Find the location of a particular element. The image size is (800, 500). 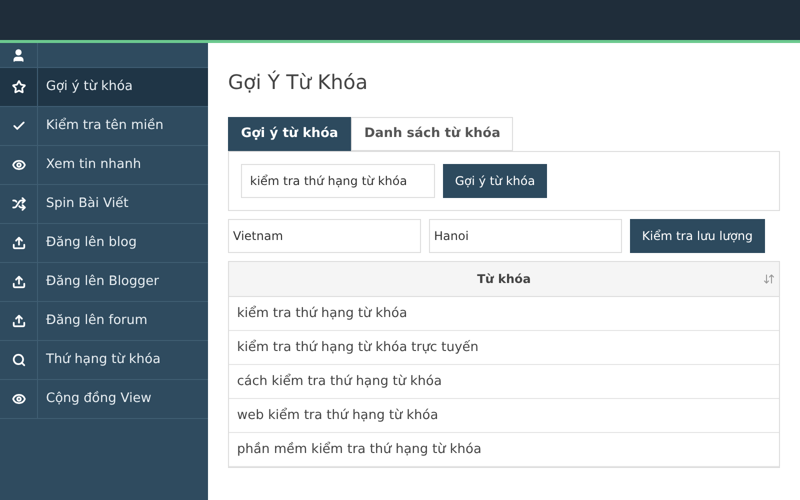

sidebar-item: Cộng đồng View is located at coordinates (104, 399).